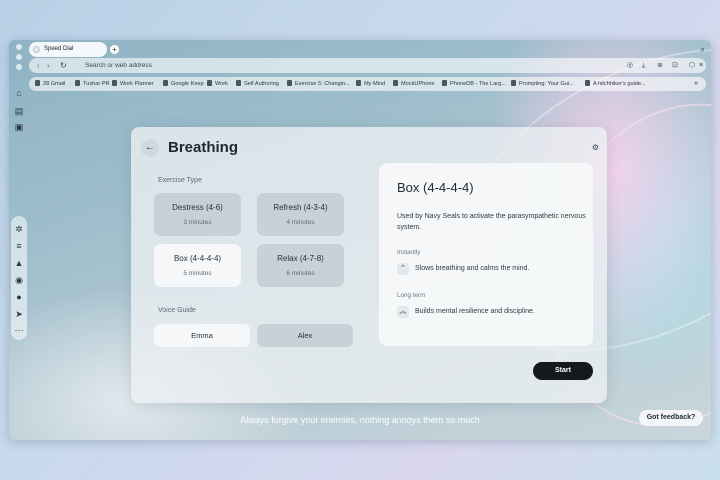 The width and height of the screenshot is (720, 480). What do you see at coordinates (19, 127) in the screenshot?
I see `briefcase-icon: ▣` at bounding box center [19, 127].